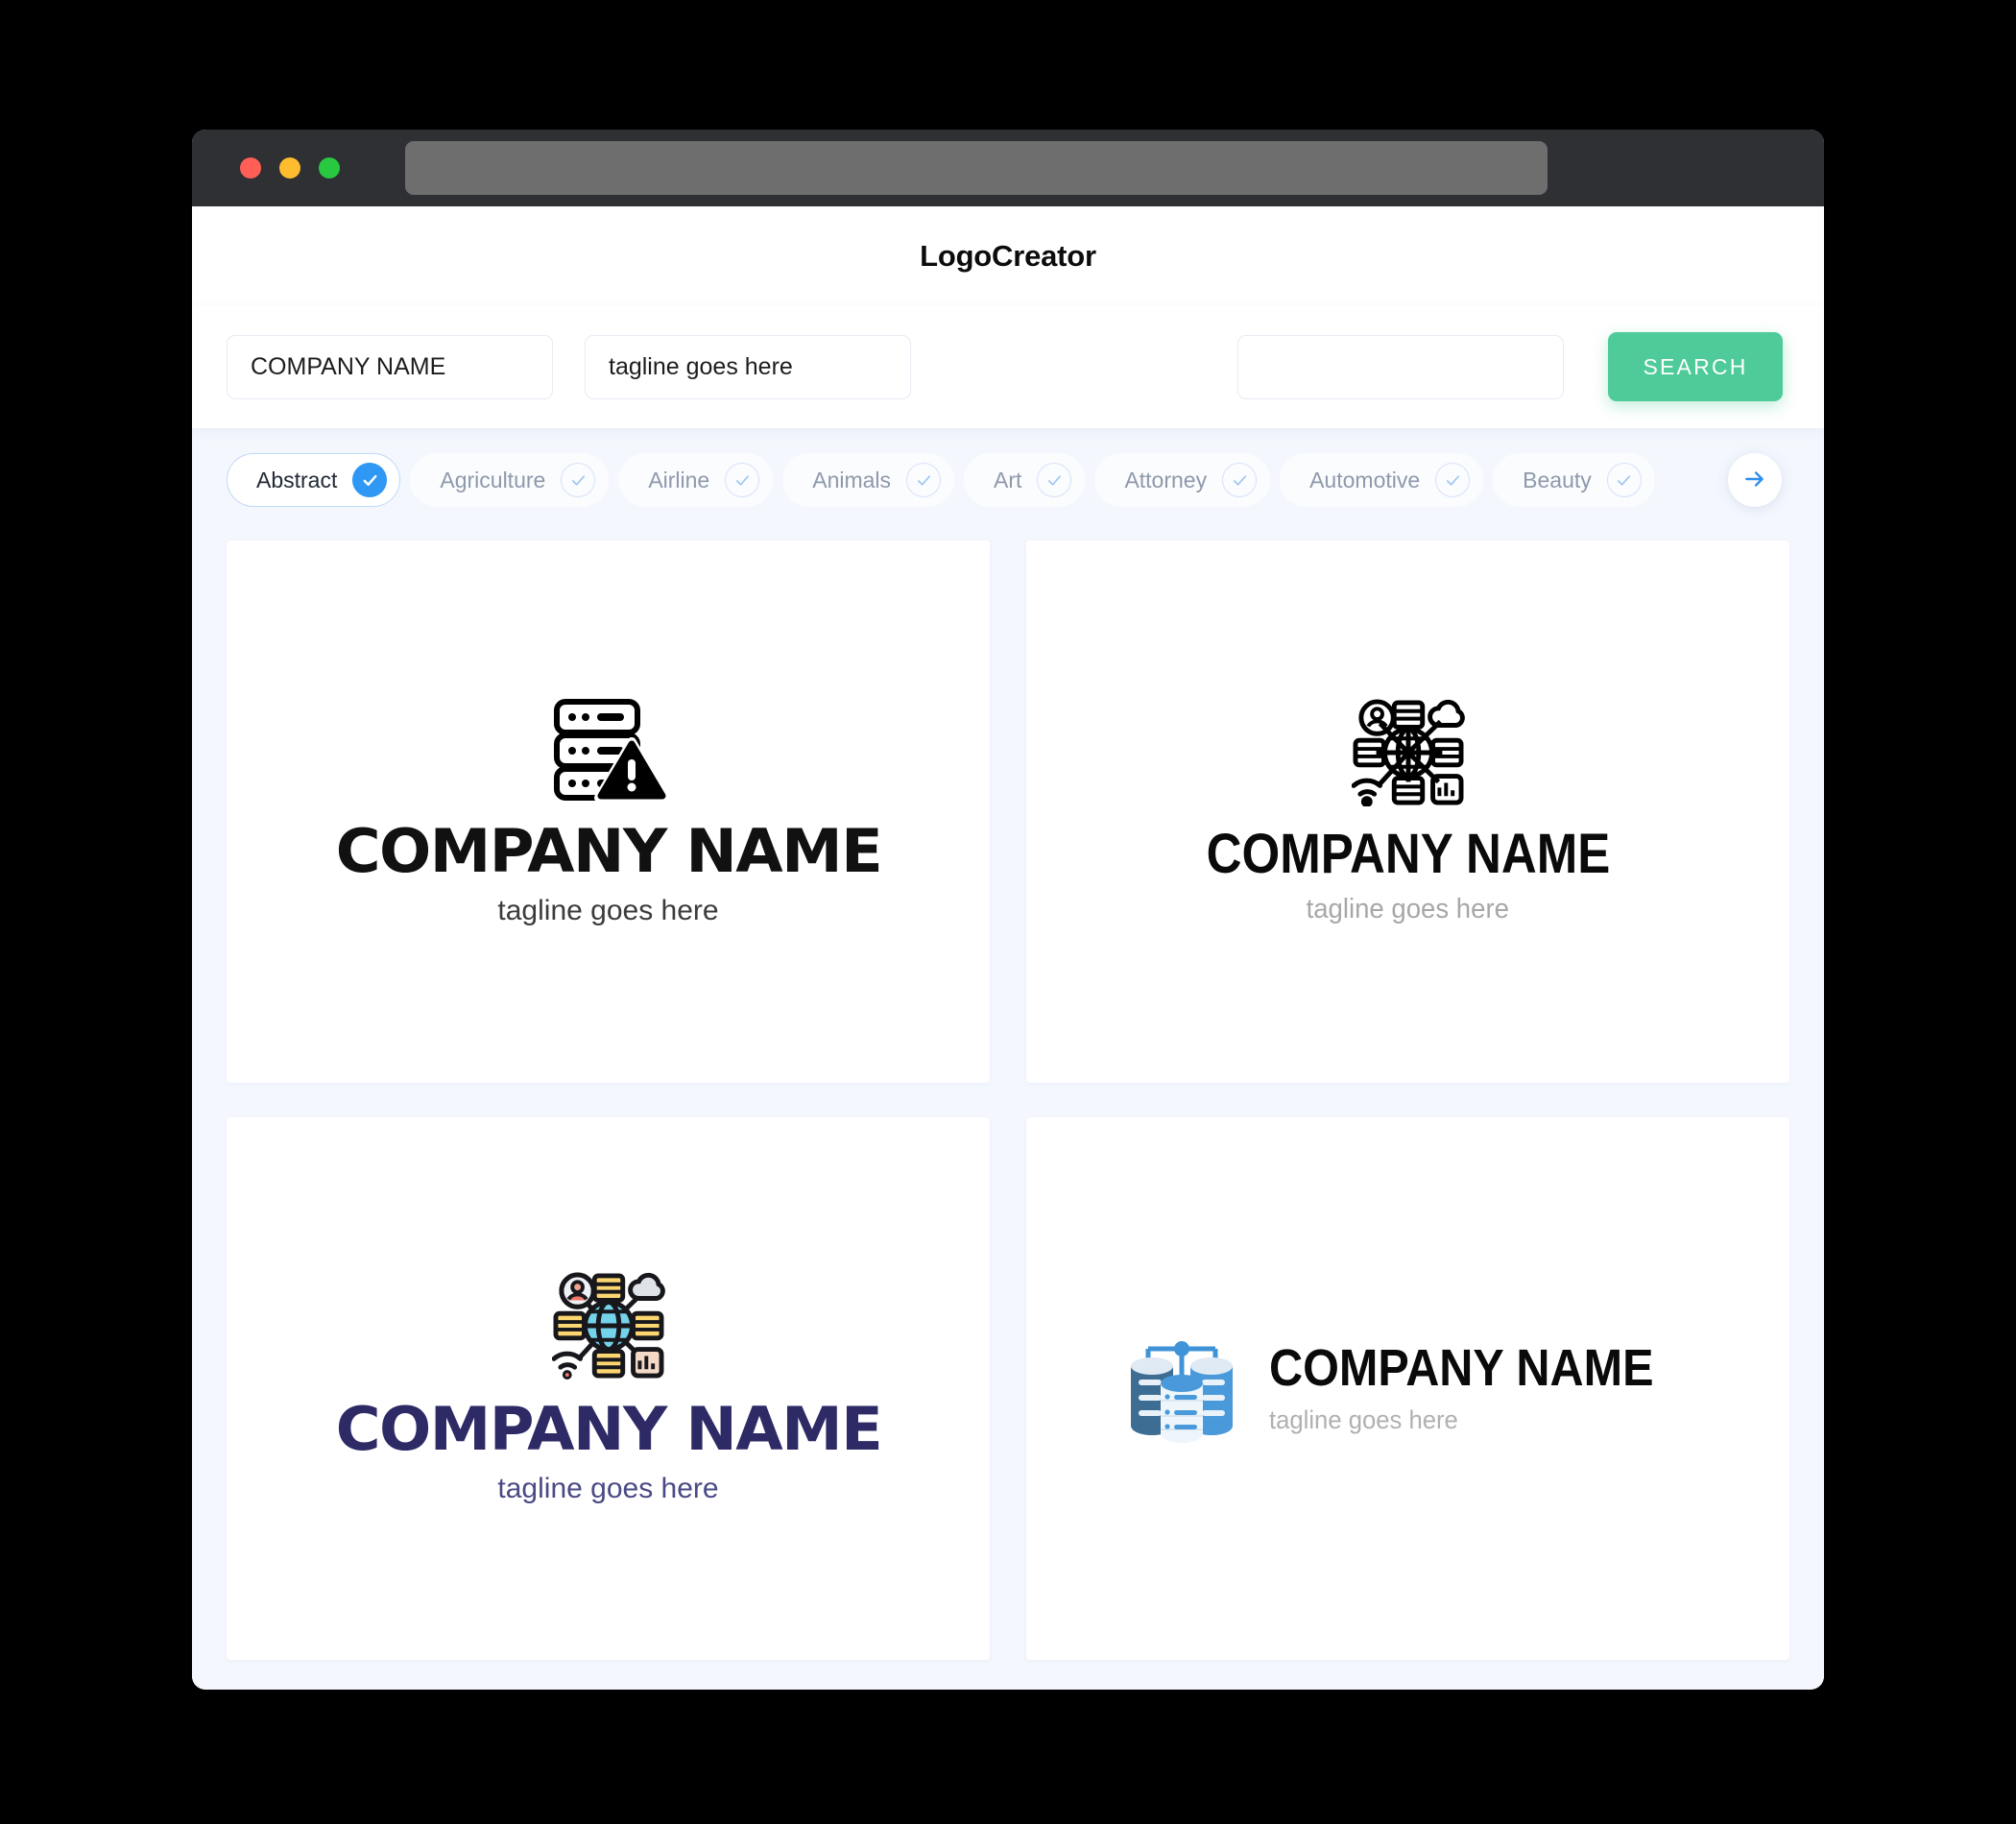  I want to click on browser-titlebar, so click(1008, 168).